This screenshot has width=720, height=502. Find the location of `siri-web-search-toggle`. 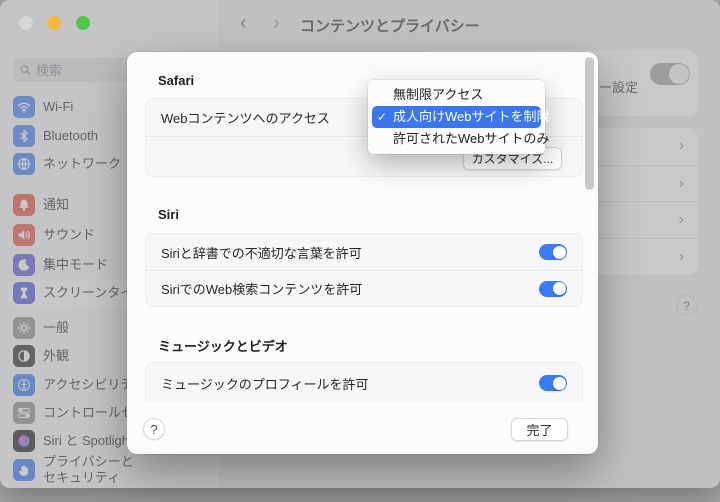

siri-web-search-toggle is located at coordinates (553, 288).